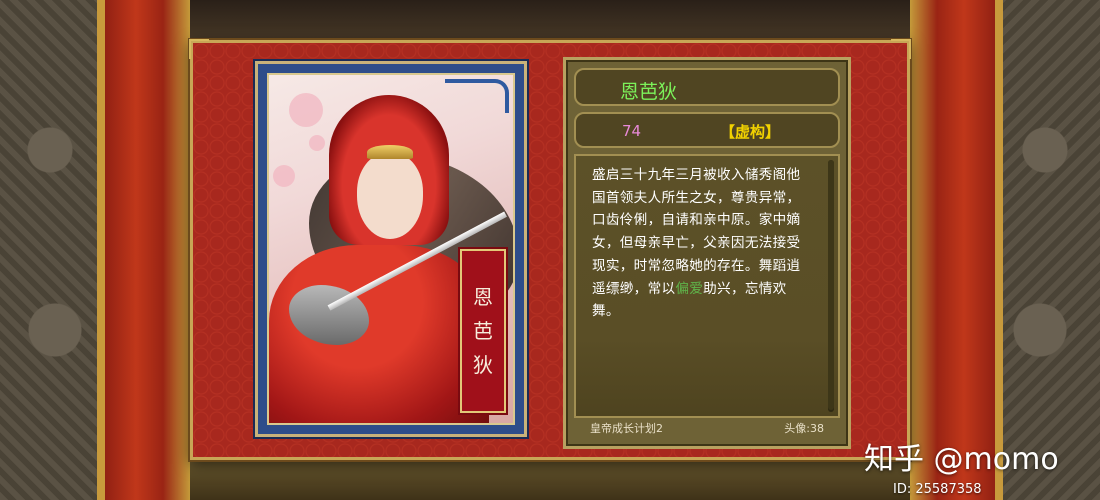 The height and width of the screenshot is (500, 1100). I want to click on curtain-left, so click(145, 250).